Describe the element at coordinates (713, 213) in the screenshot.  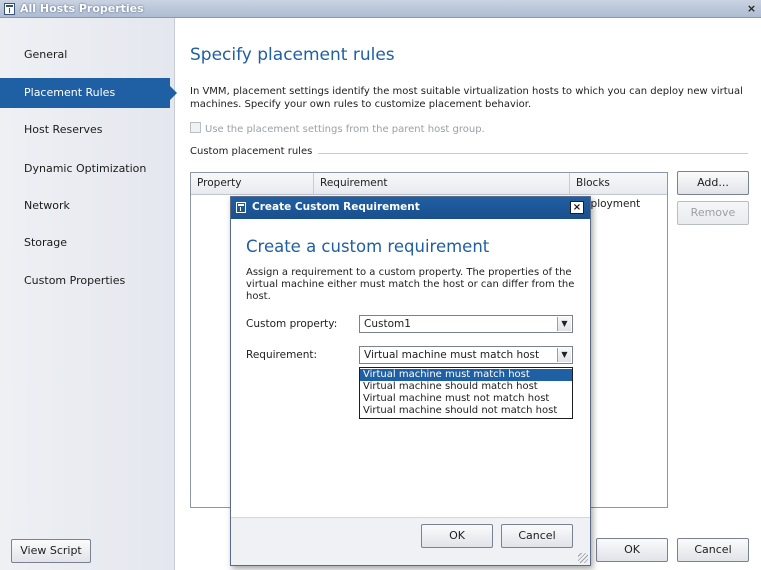
I see `remove-button: Remove` at that location.